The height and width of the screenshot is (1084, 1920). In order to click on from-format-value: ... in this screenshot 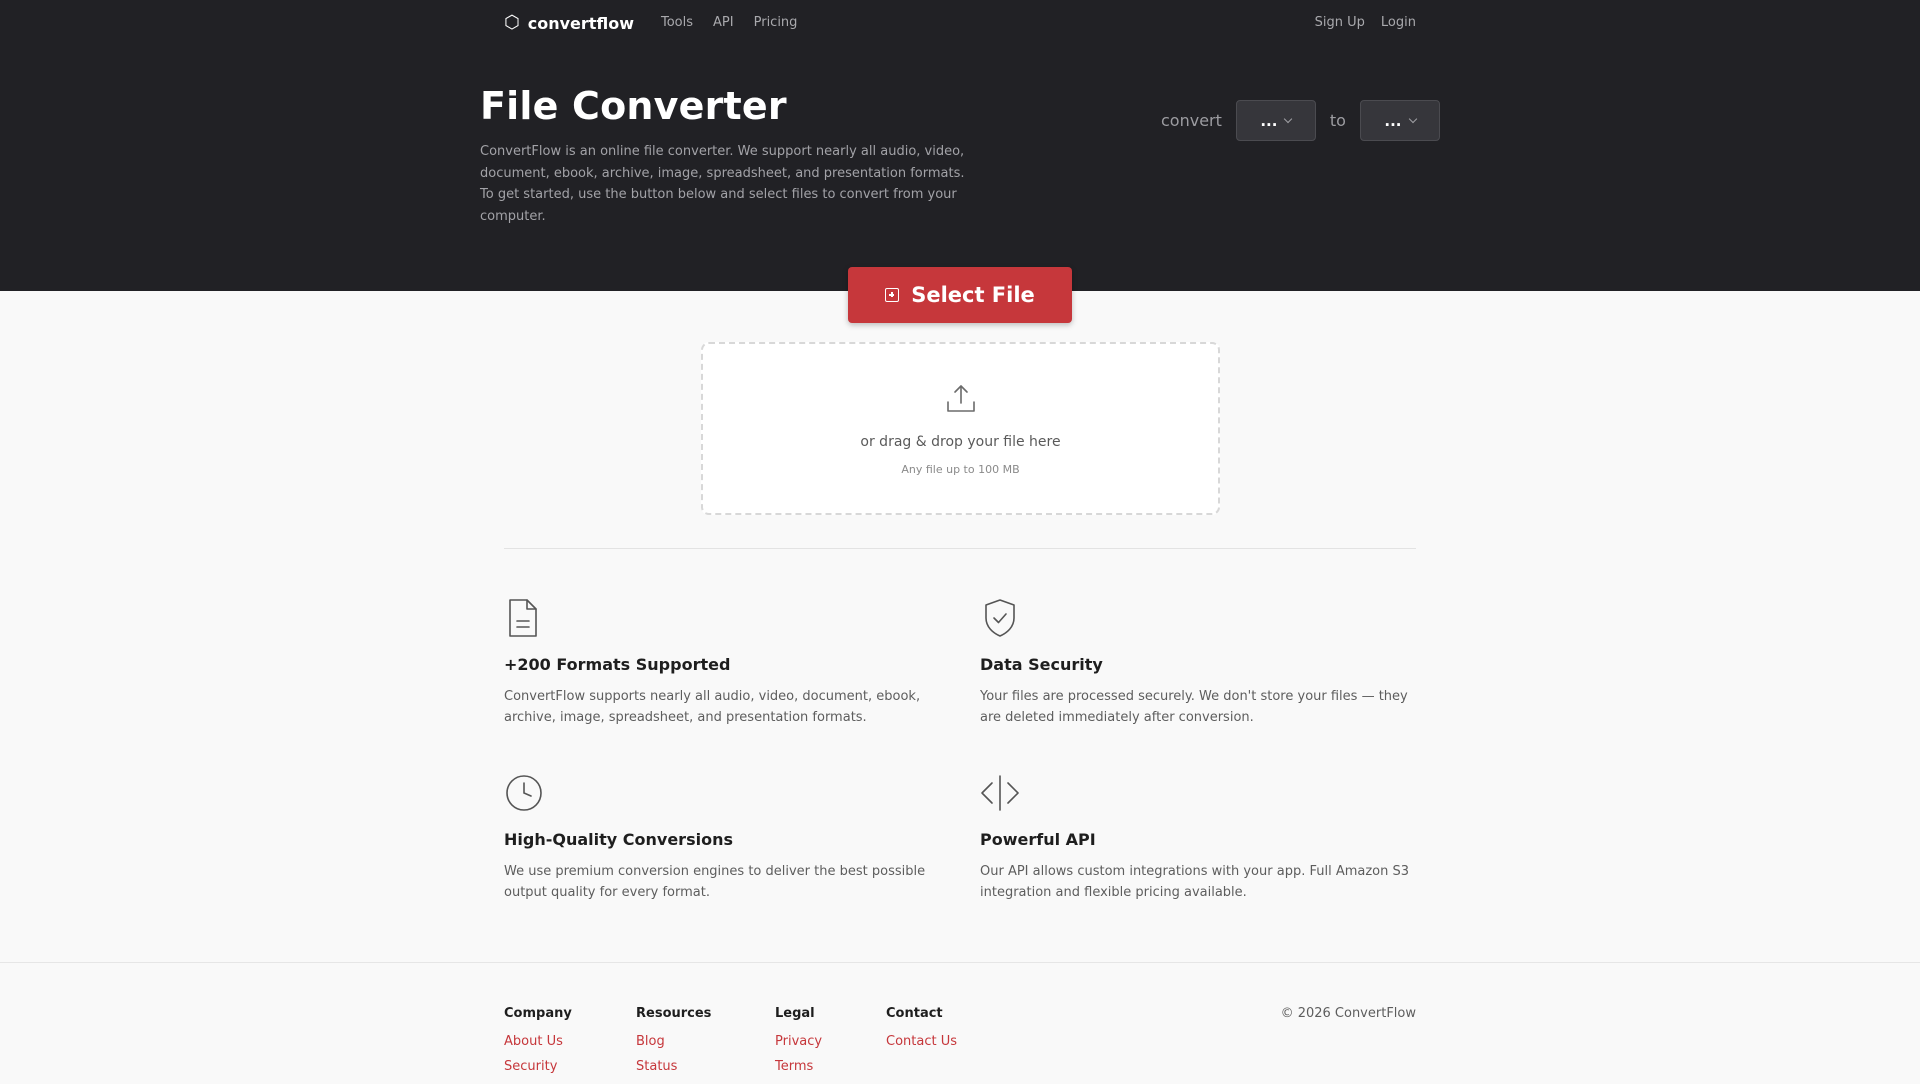, I will do `click(1269, 120)`.